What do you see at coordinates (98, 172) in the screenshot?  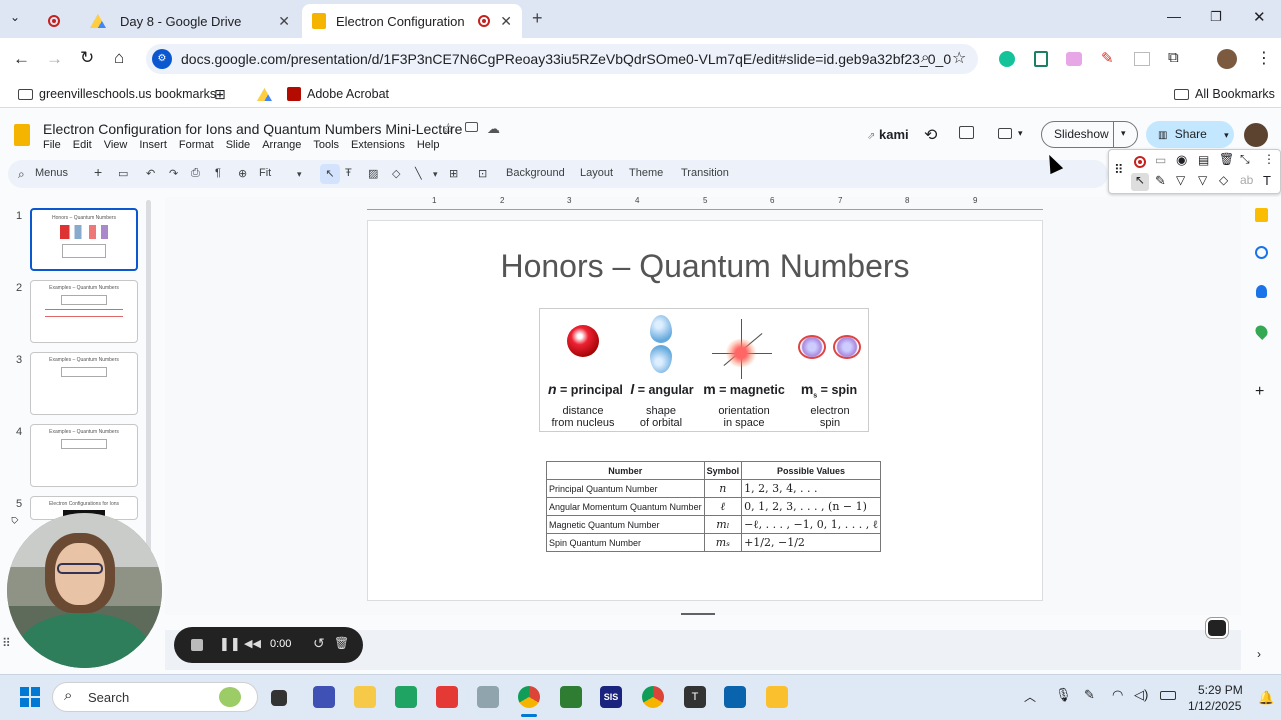 I see `new-slide-icon: +` at bounding box center [98, 172].